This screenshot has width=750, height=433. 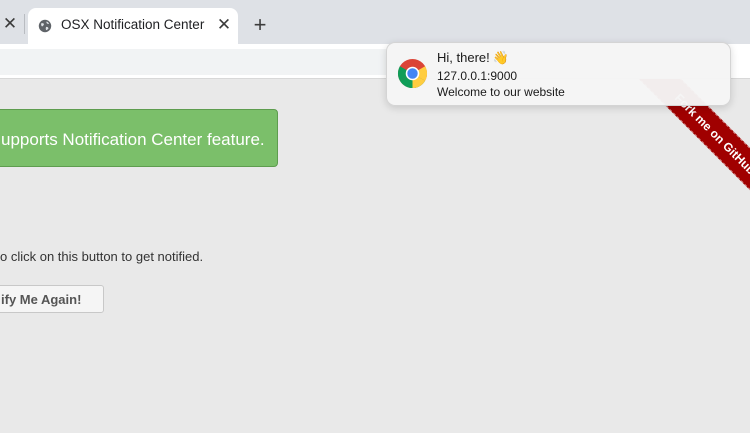 What do you see at coordinates (463, 57) in the screenshot?
I see `notification-title-text: Hi, there!` at bounding box center [463, 57].